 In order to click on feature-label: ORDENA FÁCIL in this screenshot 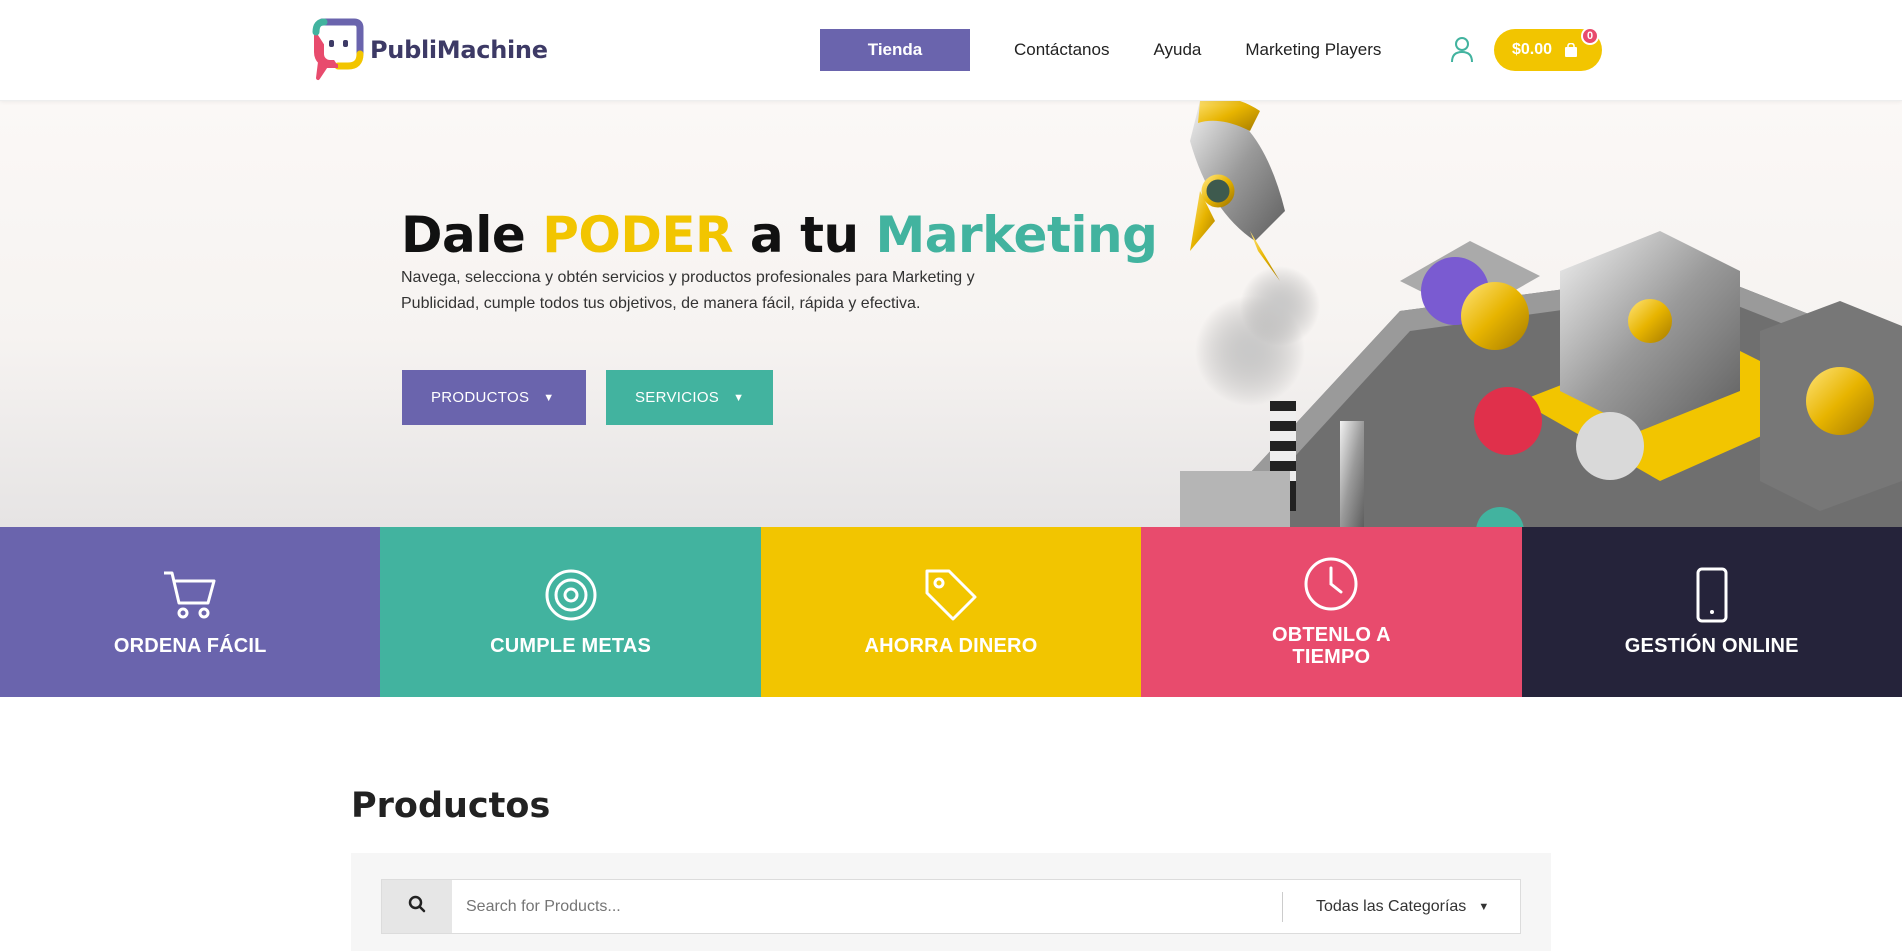, I will do `click(190, 646)`.